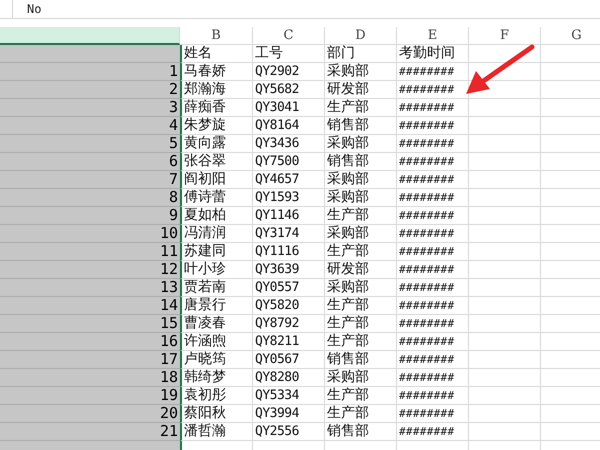  Describe the element at coordinates (90, 324) in the screenshot. I see `table-cell: 15` at that location.